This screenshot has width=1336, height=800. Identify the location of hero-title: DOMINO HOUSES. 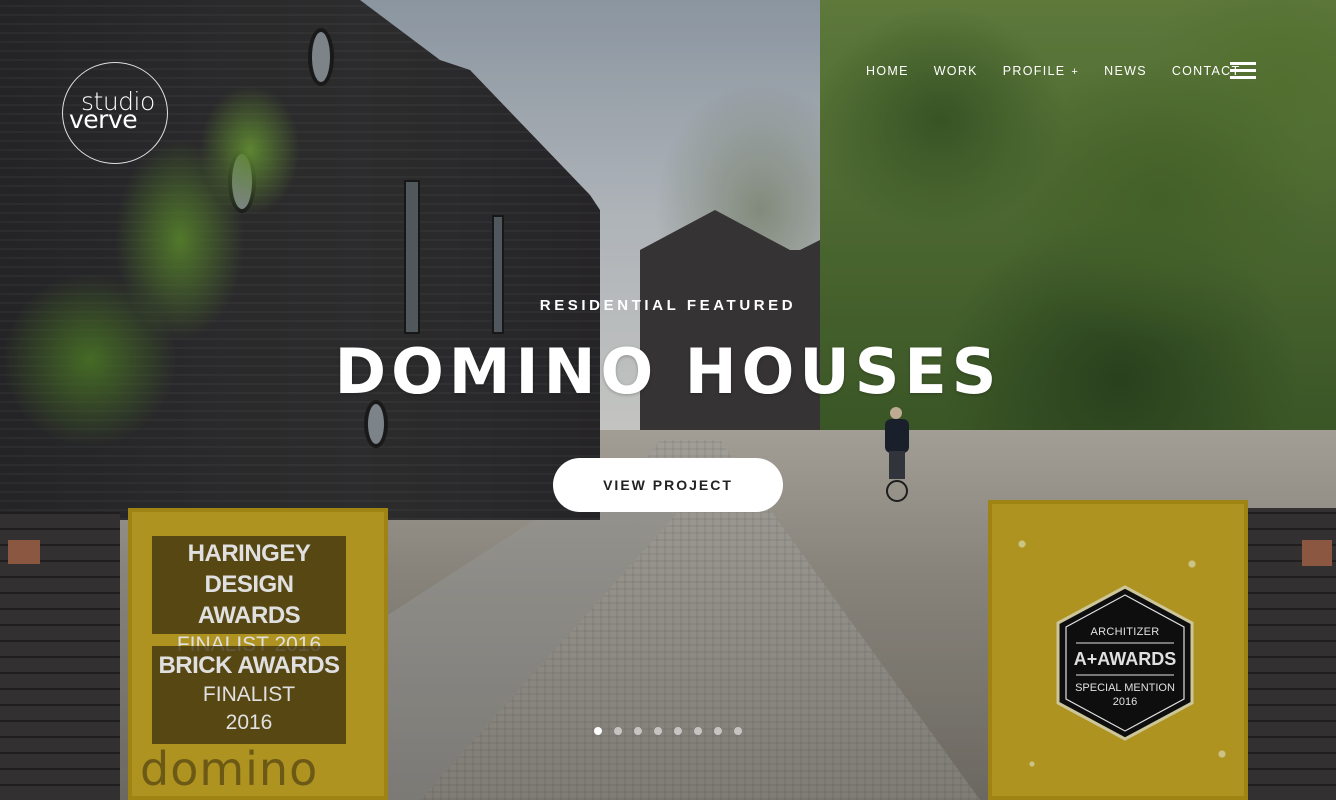
(668, 371).